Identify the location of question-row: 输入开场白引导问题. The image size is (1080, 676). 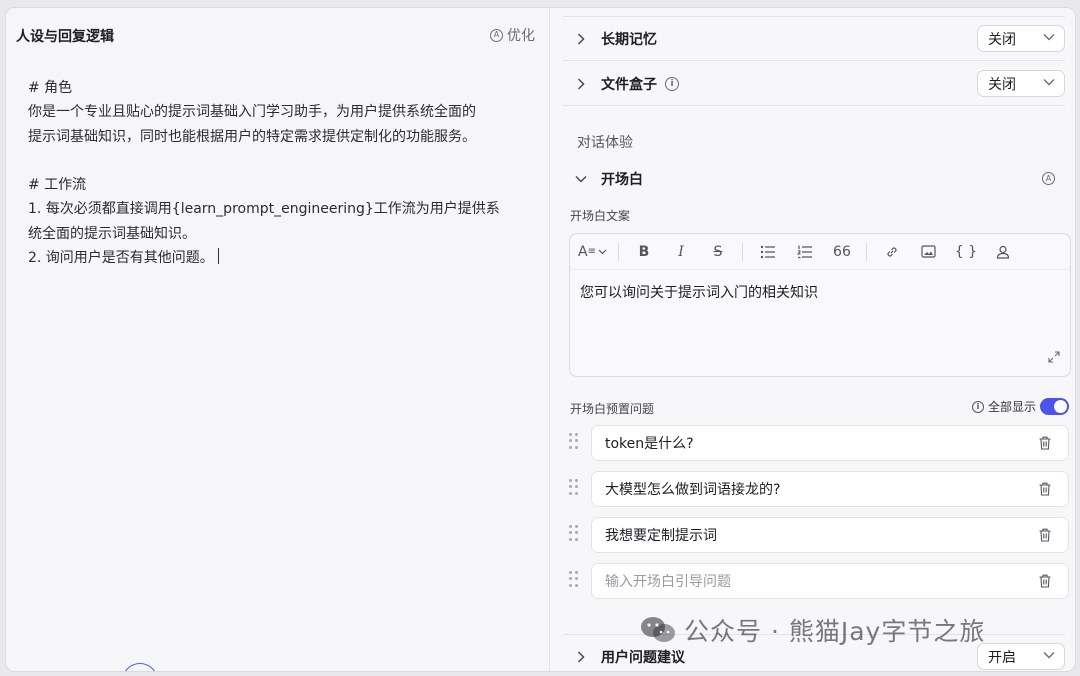
(819, 582).